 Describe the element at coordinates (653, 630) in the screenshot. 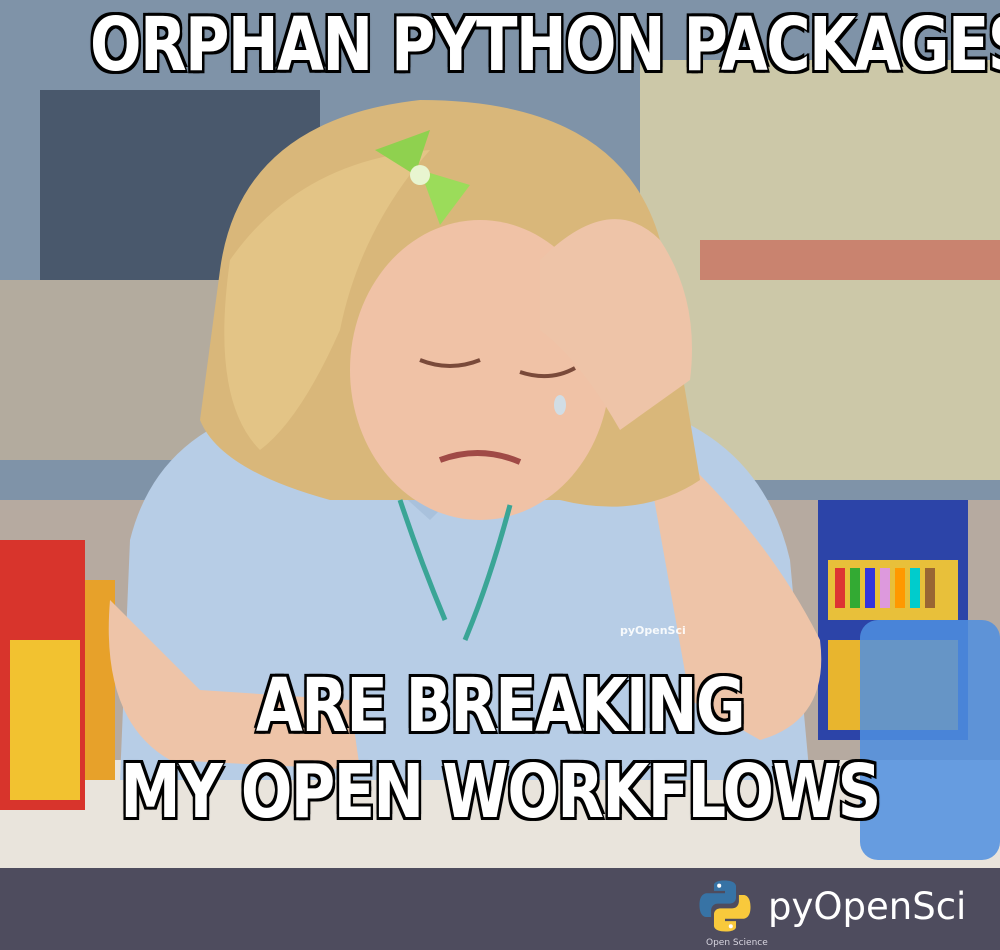

I see `watermark: pyOpenSci` at that location.